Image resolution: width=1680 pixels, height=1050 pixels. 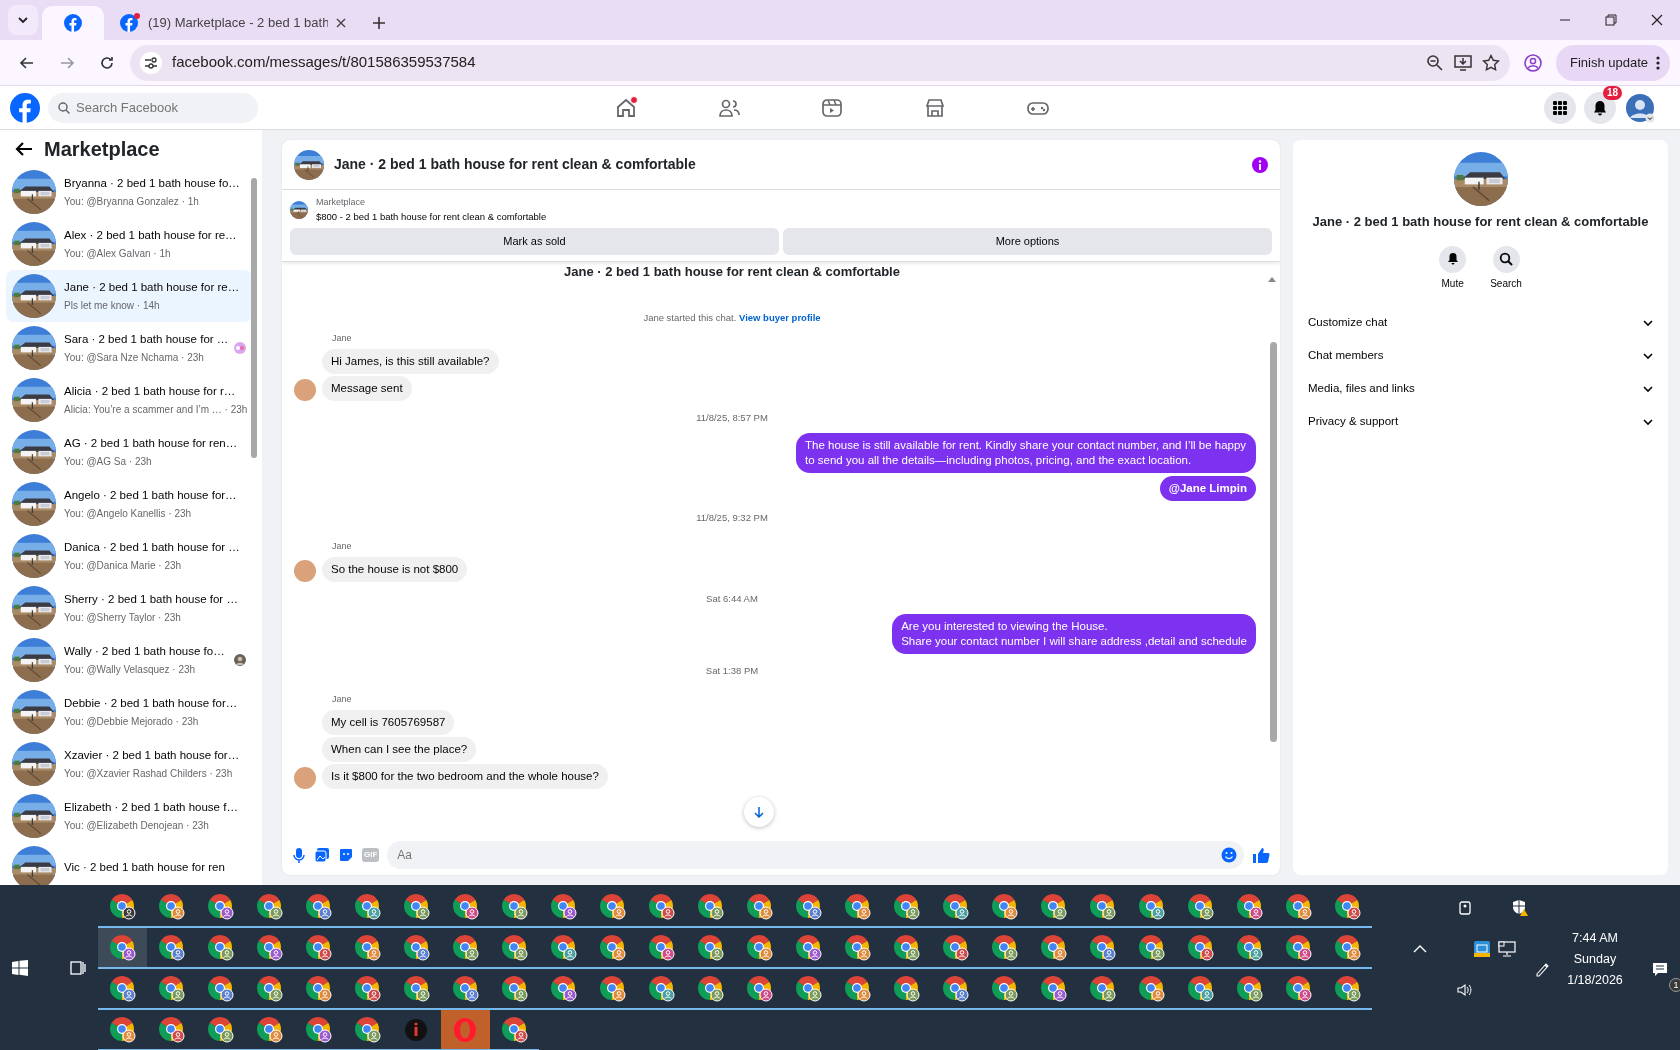 I want to click on clock-time: 7:44 AM, so click(x=1595, y=938).